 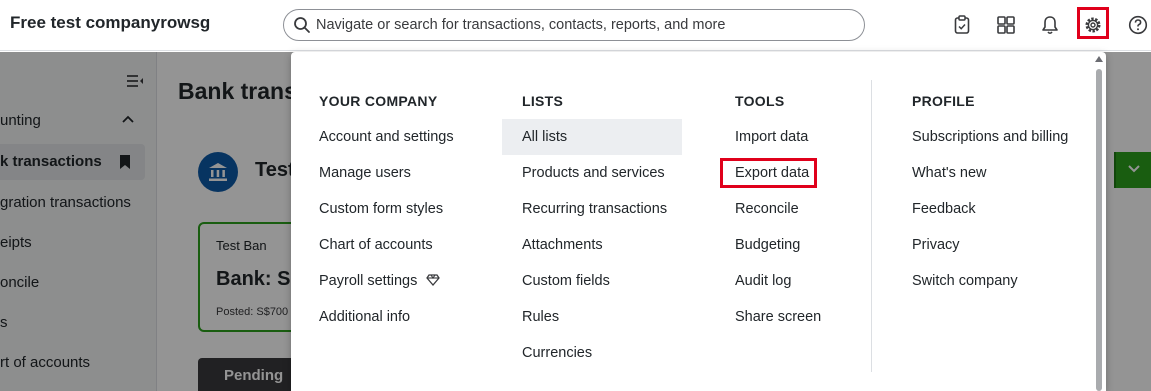 I want to click on scrollbar-thumb, so click(x=1099, y=230).